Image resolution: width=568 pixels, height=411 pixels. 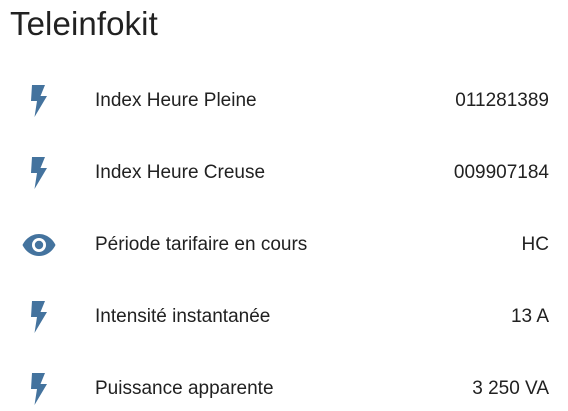 What do you see at coordinates (180, 172) in the screenshot?
I see `entity-label: Index Heure Creuse` at bounding box center [180, 172].